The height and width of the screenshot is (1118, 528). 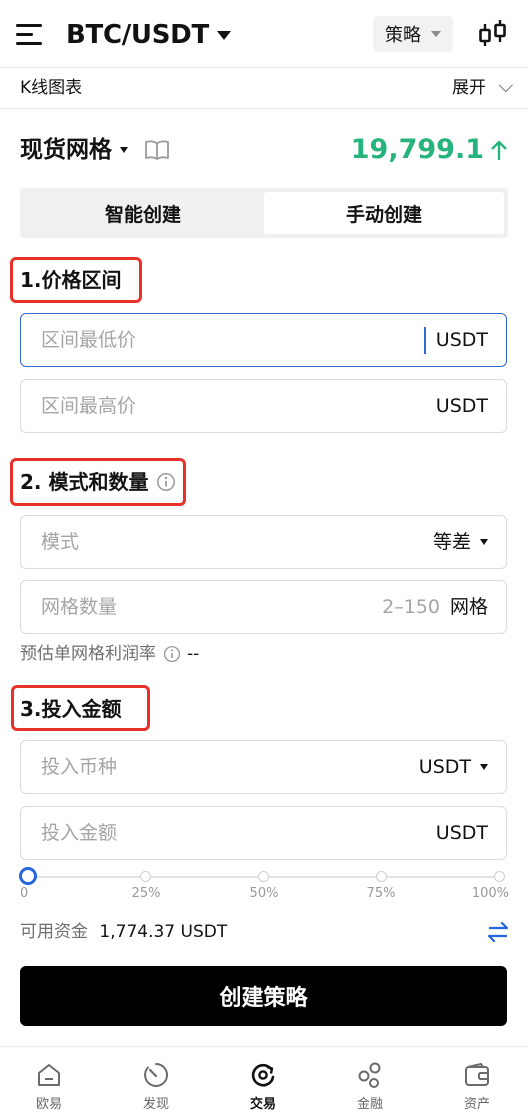 What do you see at coordinates (451, 542) in the screenshot?
I see `mode-selected-value: 等差` at bounding box center [451, 542].